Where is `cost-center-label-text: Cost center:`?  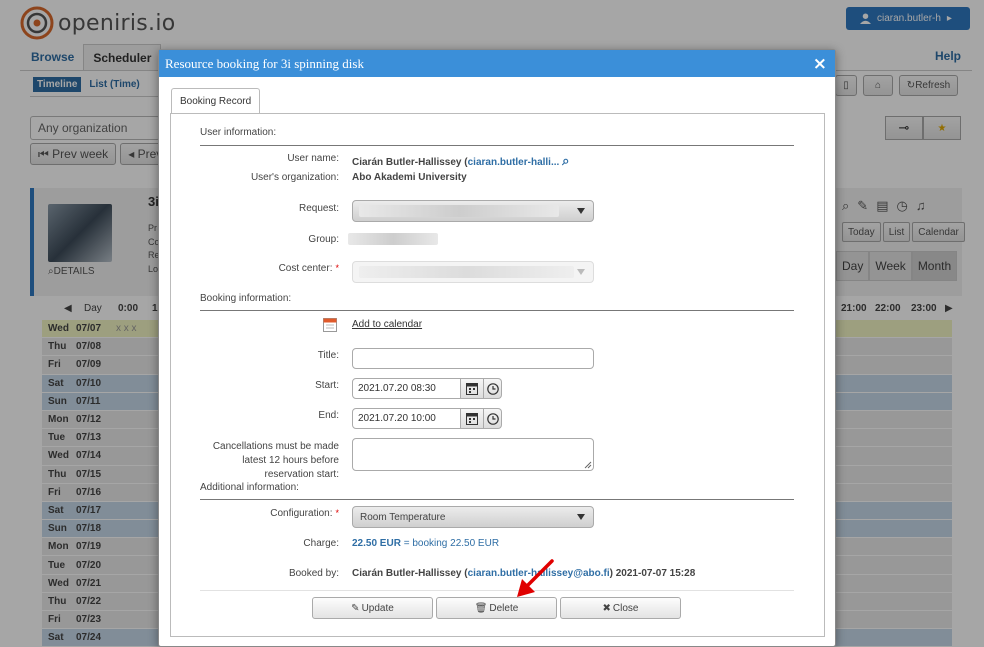
cost-center-label-text: Cost center: is located at coordinates (305, 268).